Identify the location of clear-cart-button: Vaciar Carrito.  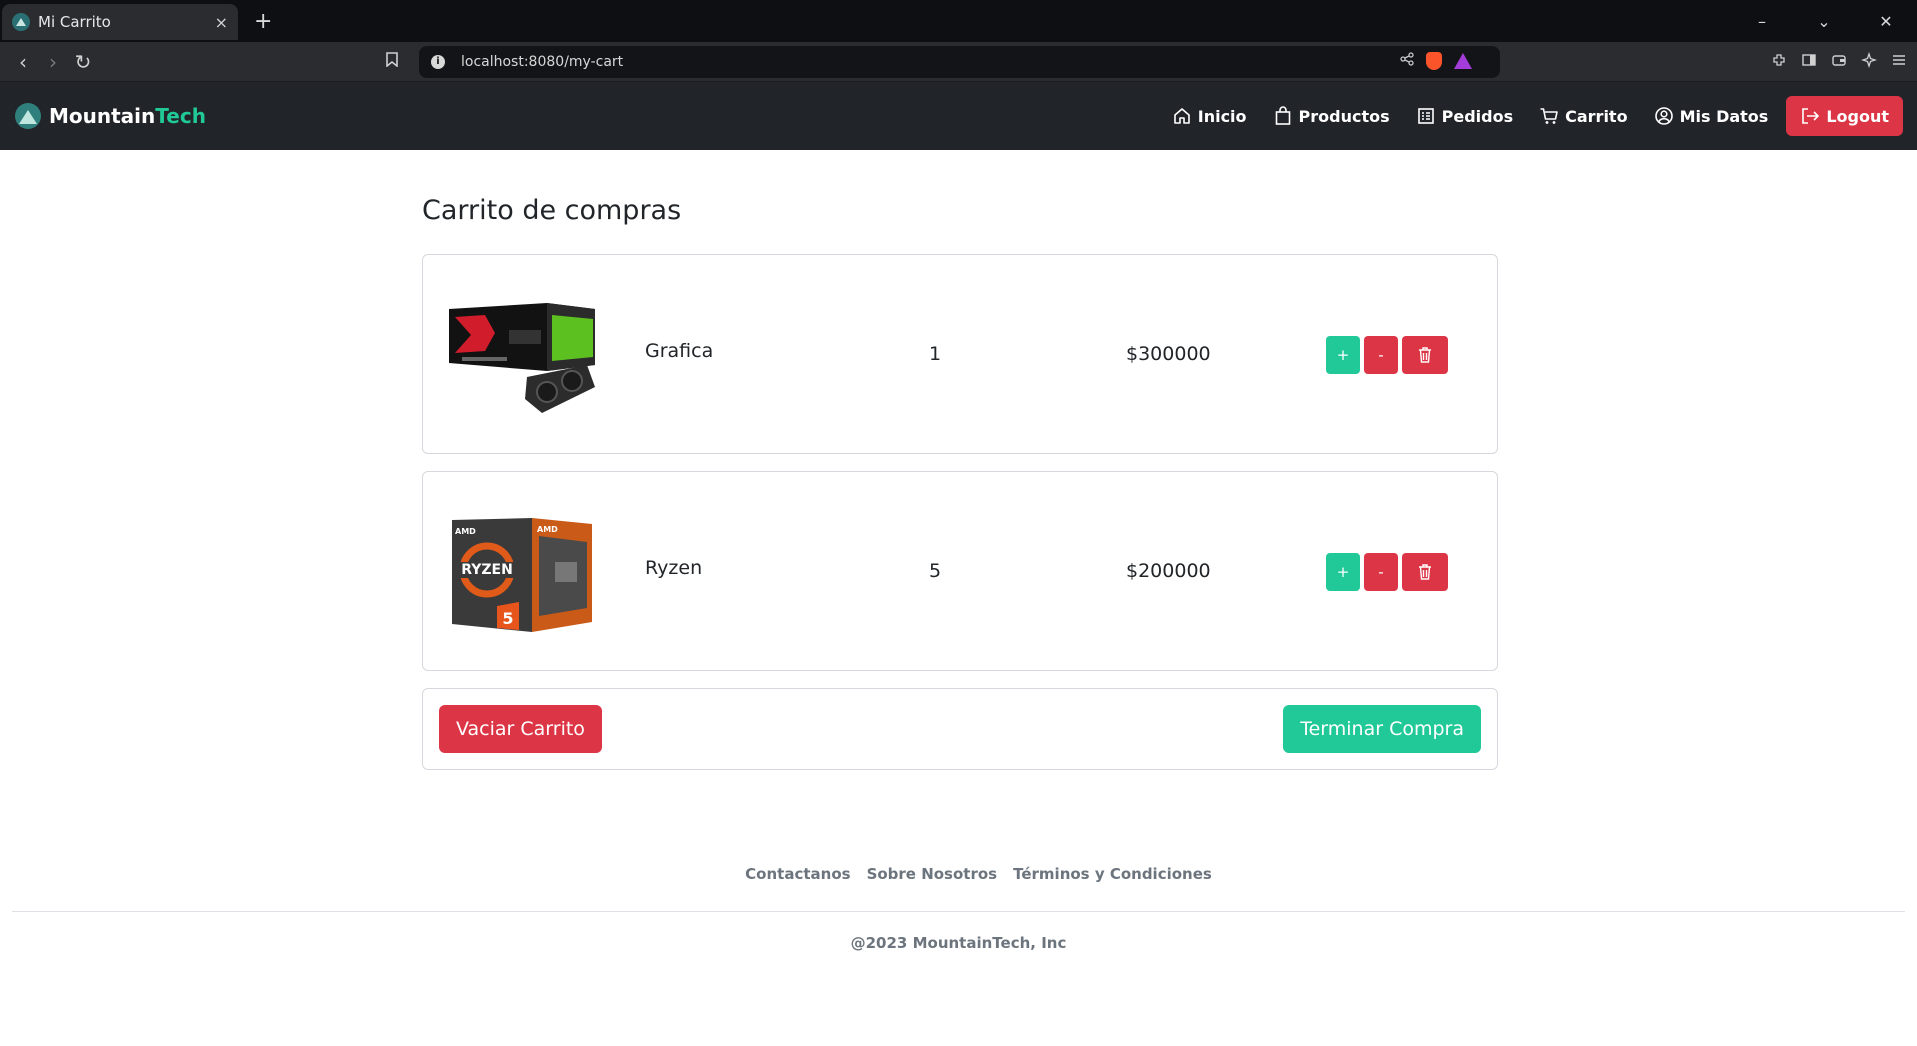
(520, 729).